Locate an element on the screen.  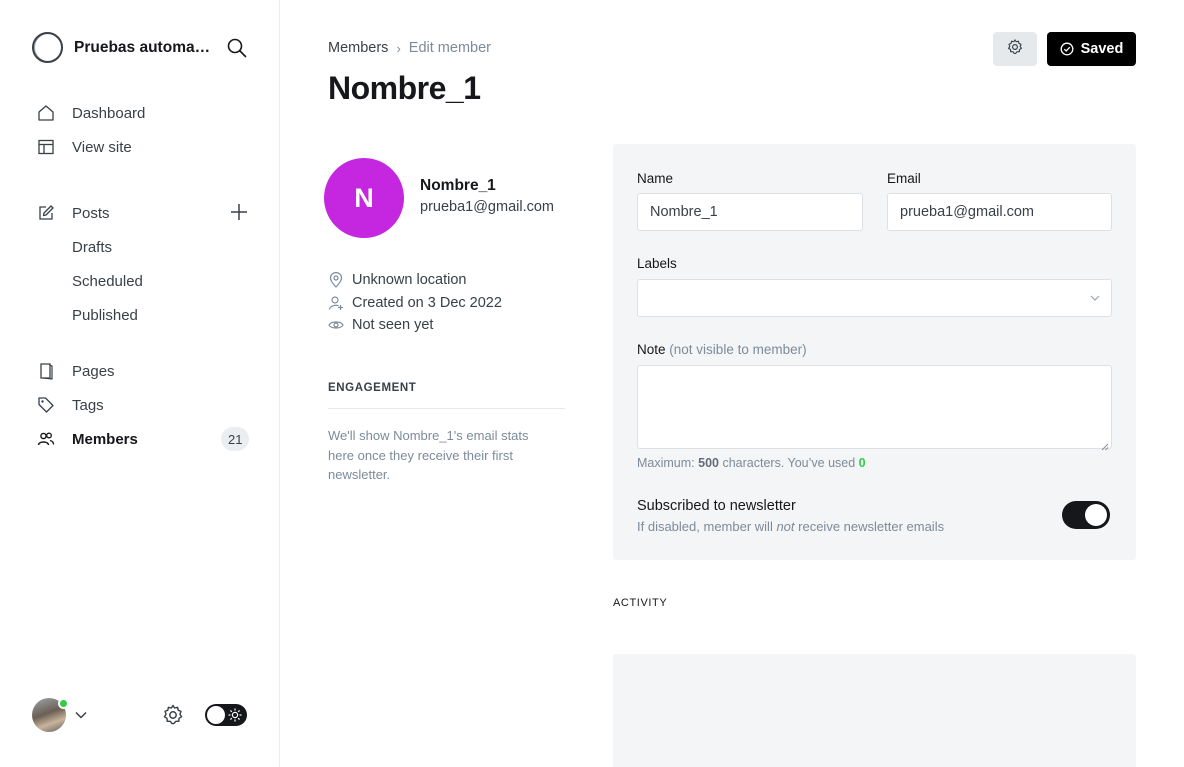
name-label: Name is located at coordinates (655, 178).